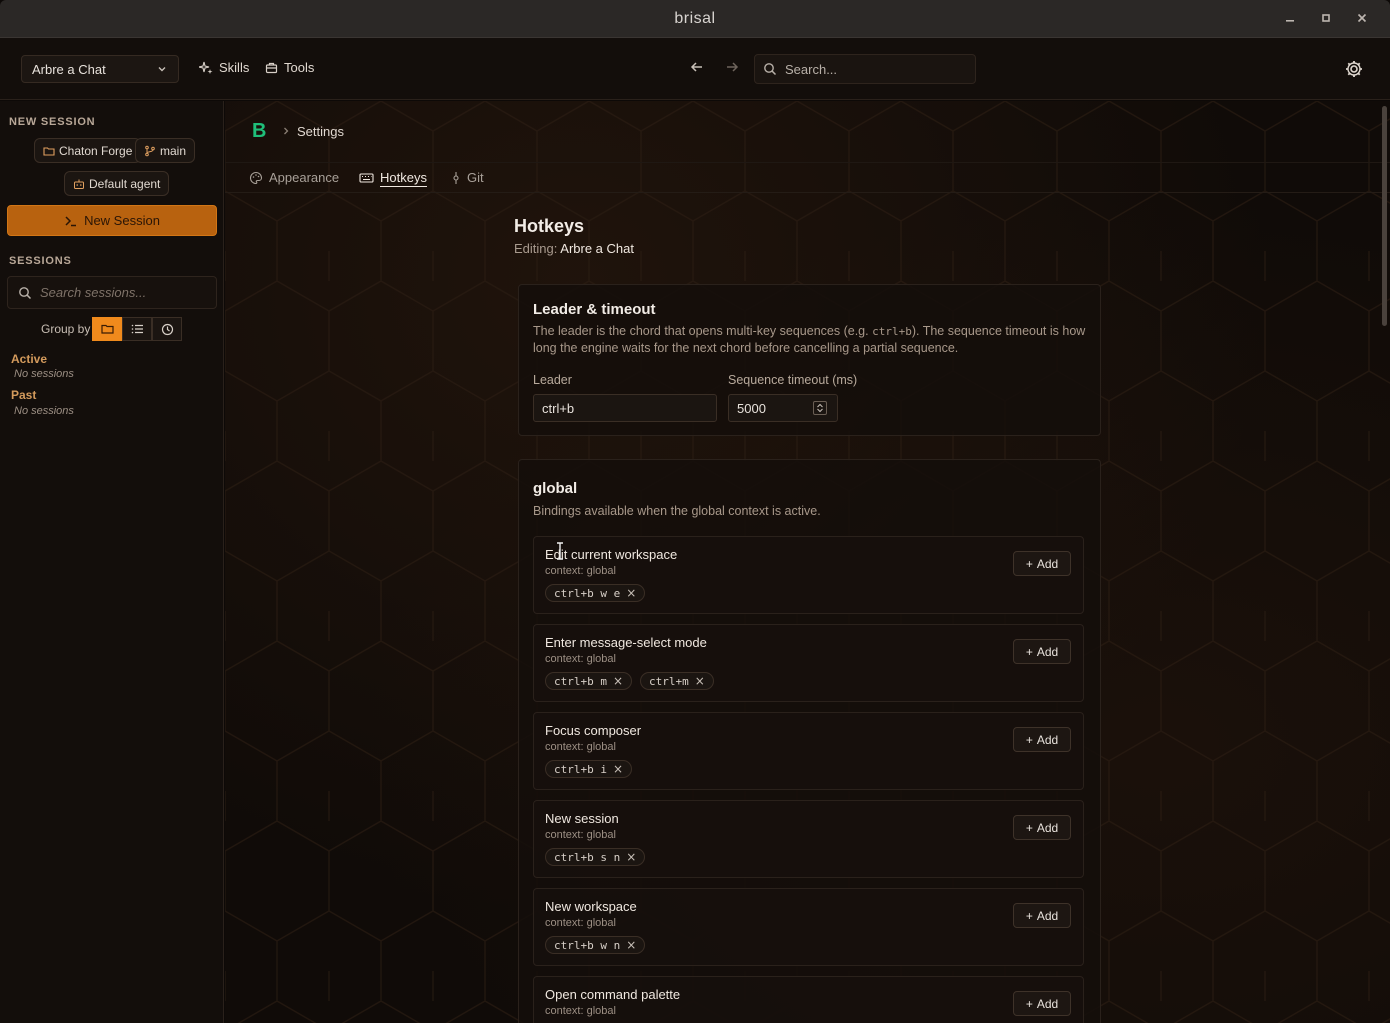 Image resolution: width=1390 pixels, height=1023 pixels. Describe the element at coordinates (587, 593) in the screenshot. I see `key-chip-label: ctrl+b w e` at that location.